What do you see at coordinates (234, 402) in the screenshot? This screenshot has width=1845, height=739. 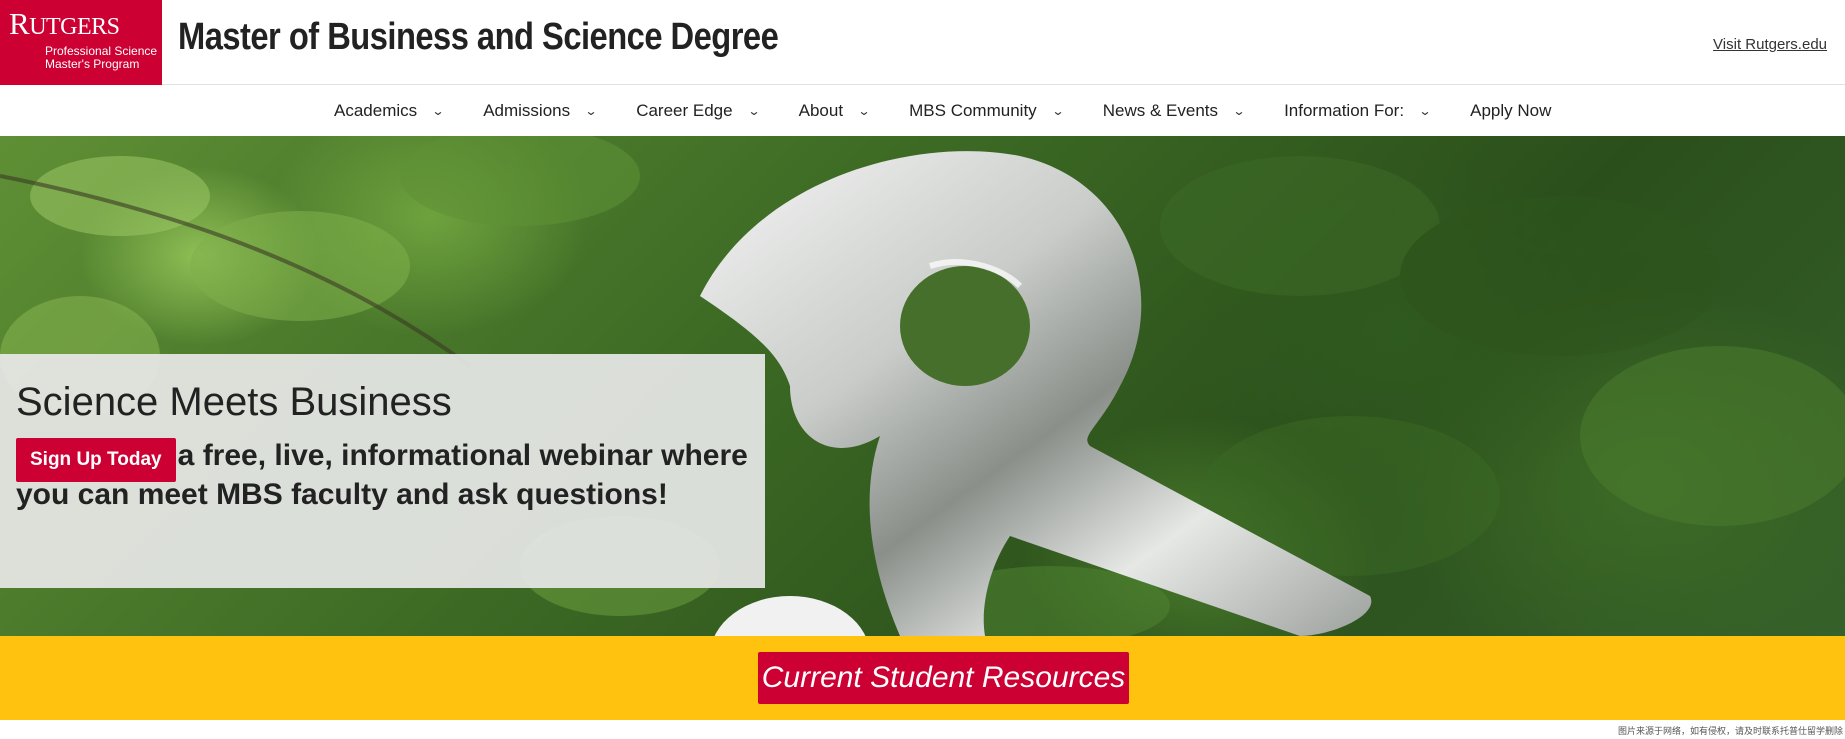 I see `promo-title: Science Meets Business` at bounding box center [234, 402].